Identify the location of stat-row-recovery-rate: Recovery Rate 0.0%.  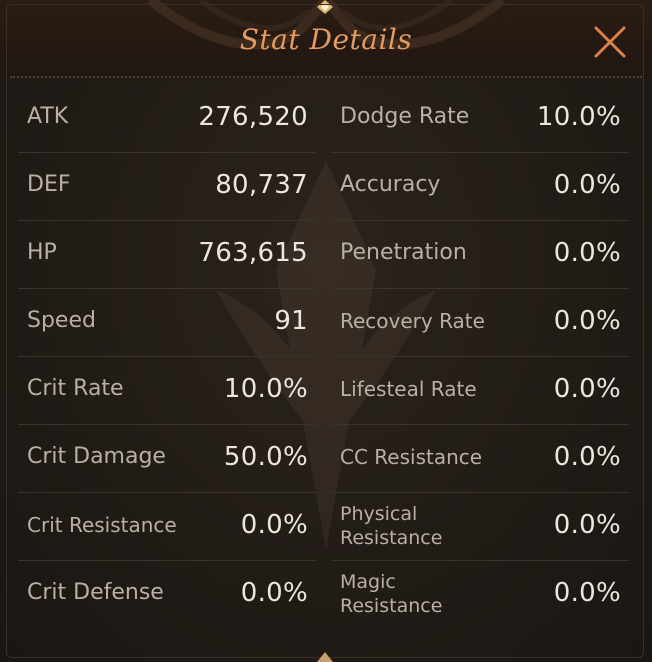
(480, 323).